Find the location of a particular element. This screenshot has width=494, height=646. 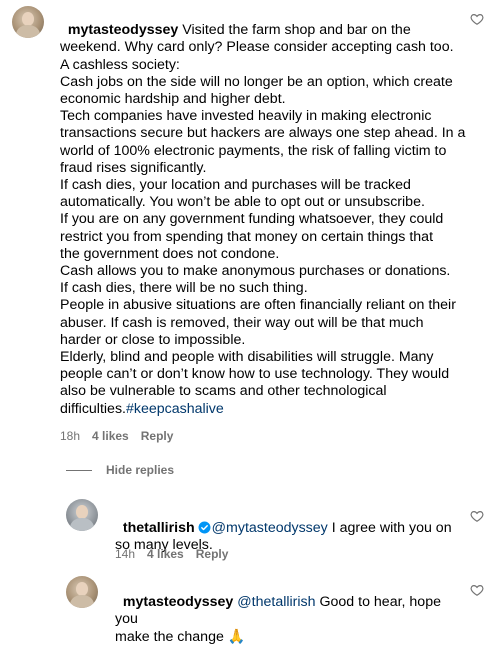

timestamp: 14h is located at coordinates (125, 554).